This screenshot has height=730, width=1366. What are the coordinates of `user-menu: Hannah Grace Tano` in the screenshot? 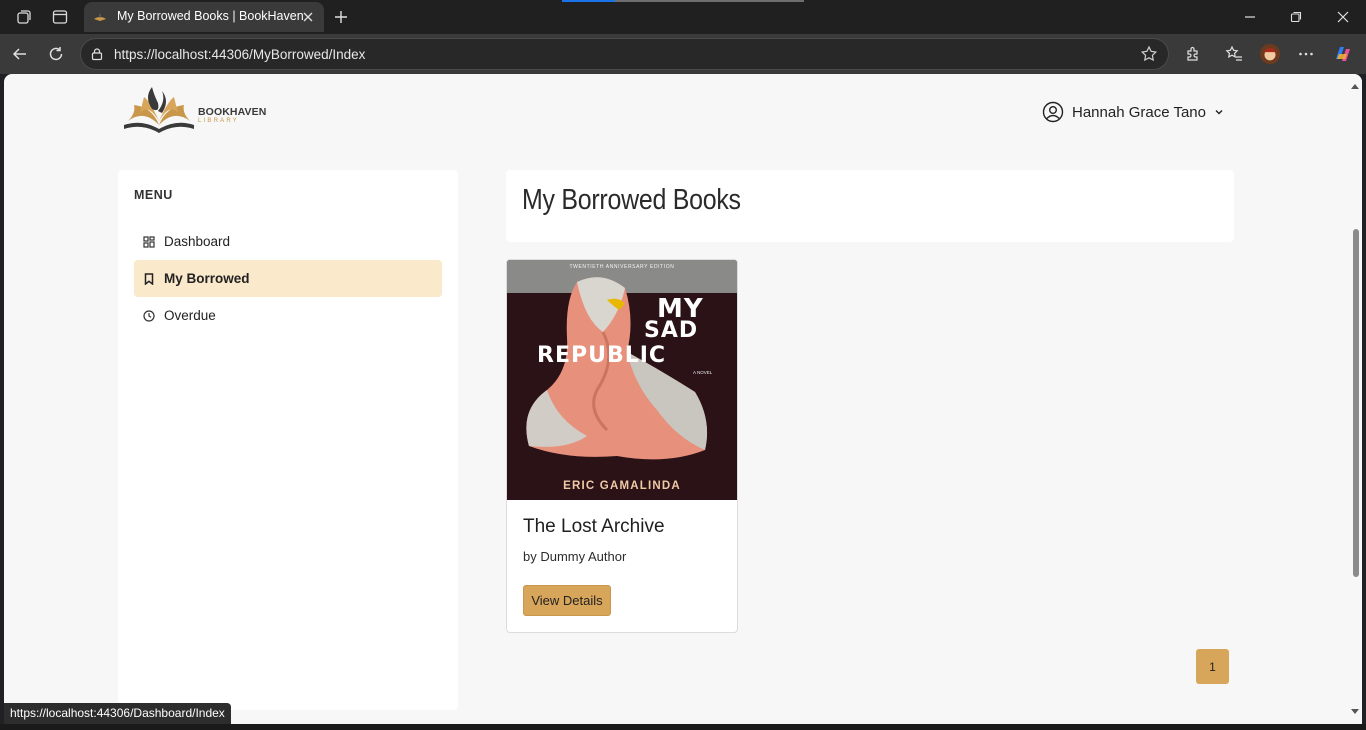 It's located at (1133, 112).